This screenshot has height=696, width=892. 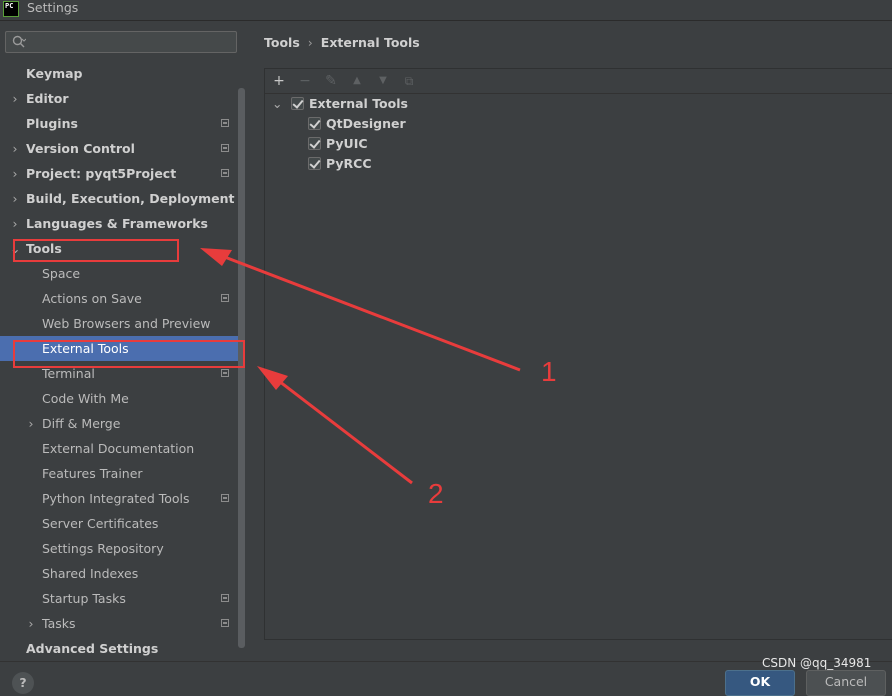 What do you see at coordinates (11, 9) in the screenshot?
I see `pycharm-logo-icon: PC` at bounding box center [11, 9].